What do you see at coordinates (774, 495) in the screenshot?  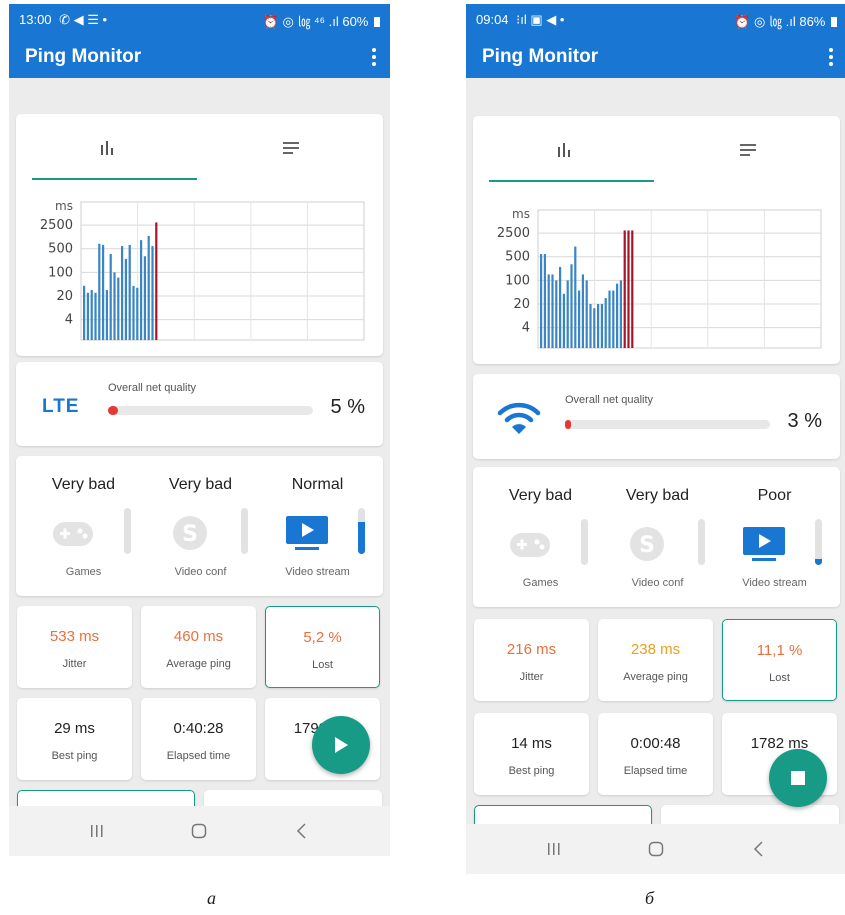 I see `usage-rating: Poor` at bounding box center [774, 495].